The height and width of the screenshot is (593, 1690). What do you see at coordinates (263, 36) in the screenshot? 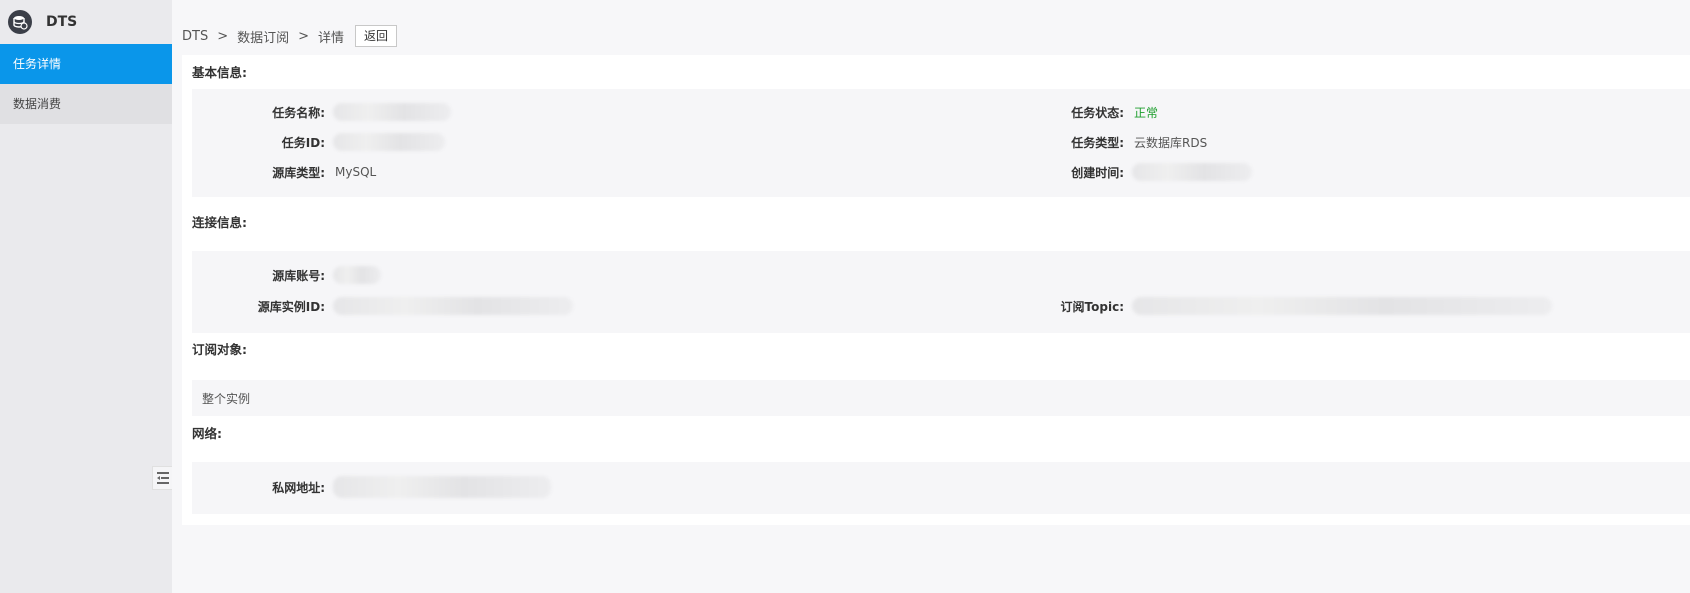
I see `breadcrumb-item-subscription: 数据订阅` at bounding box center [263, 36].